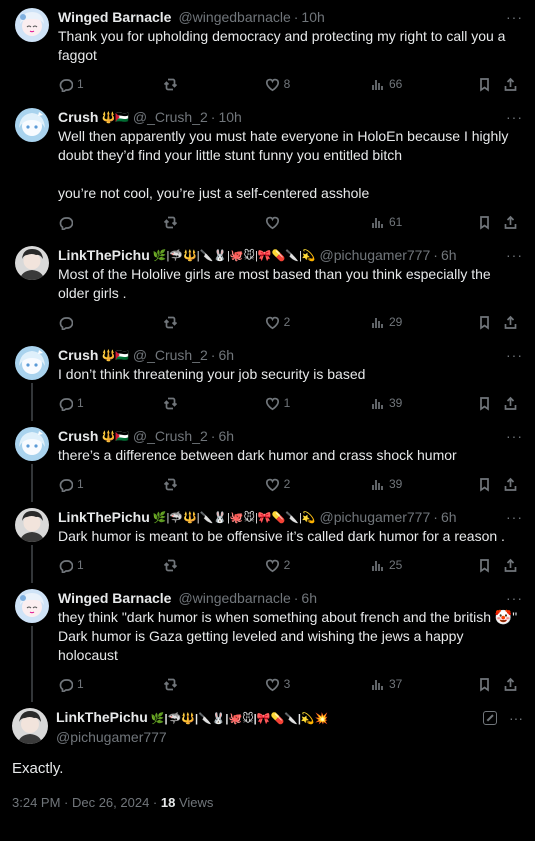  Describe the element at coordinates (287, 322) in the screenshot. I see `like-count: 2` at that location.